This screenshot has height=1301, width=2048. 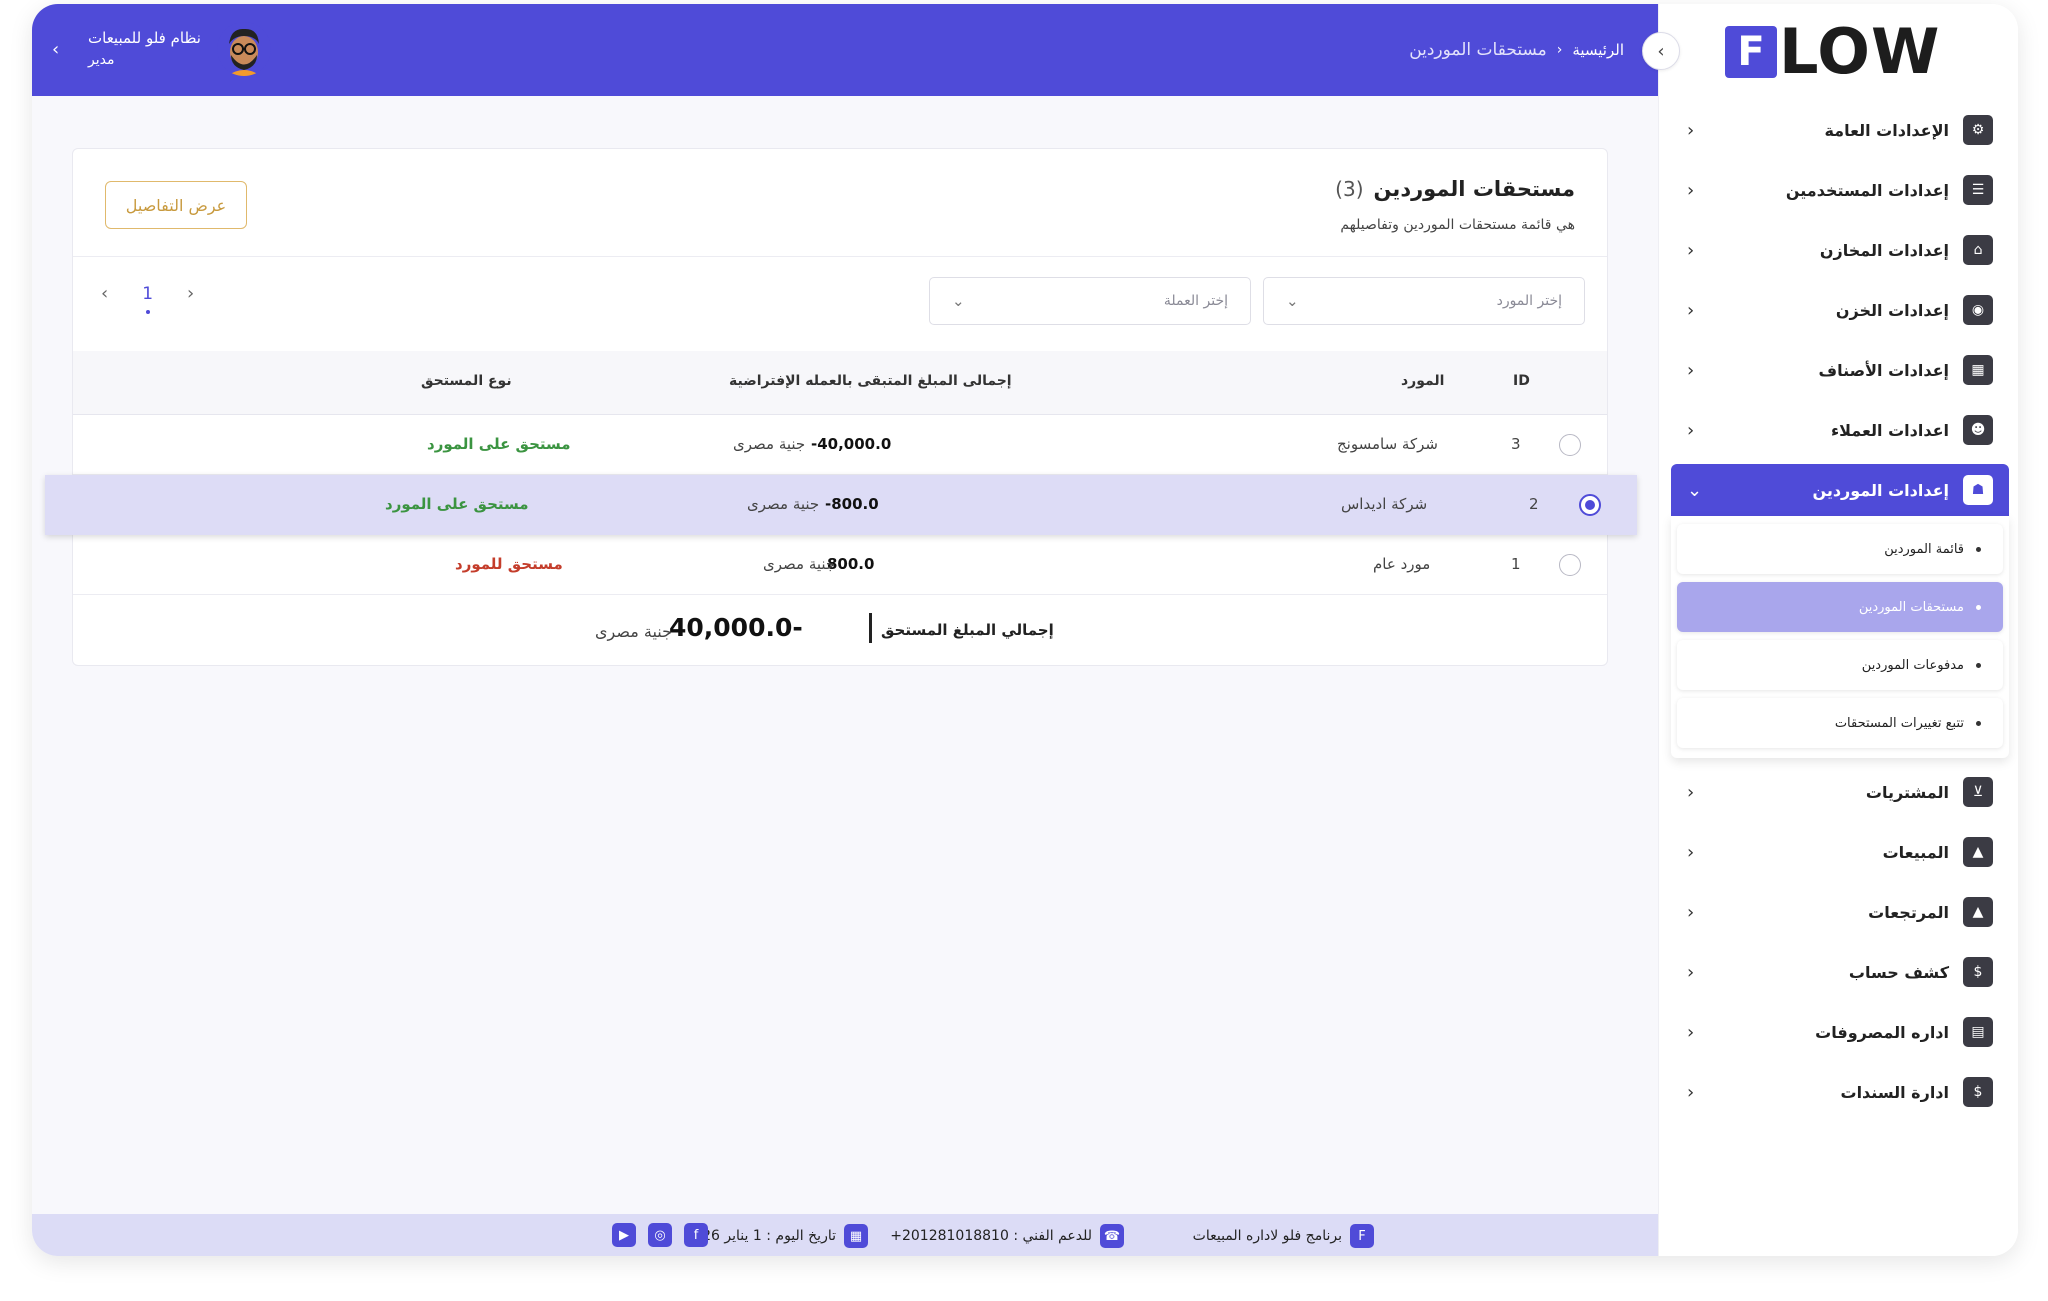 What do you see at coordinates (1978, 370) in the screenshot?
I see `grid-icon: ▦` at bounding box center [1978, 370].